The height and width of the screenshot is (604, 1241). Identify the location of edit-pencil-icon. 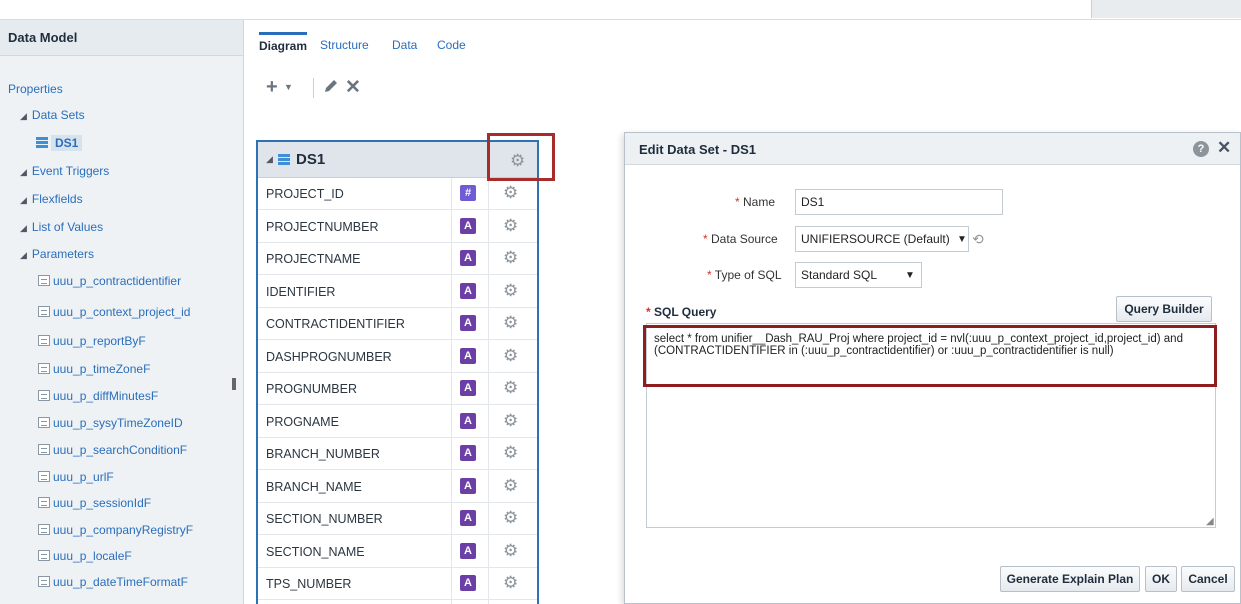
(331, 88).